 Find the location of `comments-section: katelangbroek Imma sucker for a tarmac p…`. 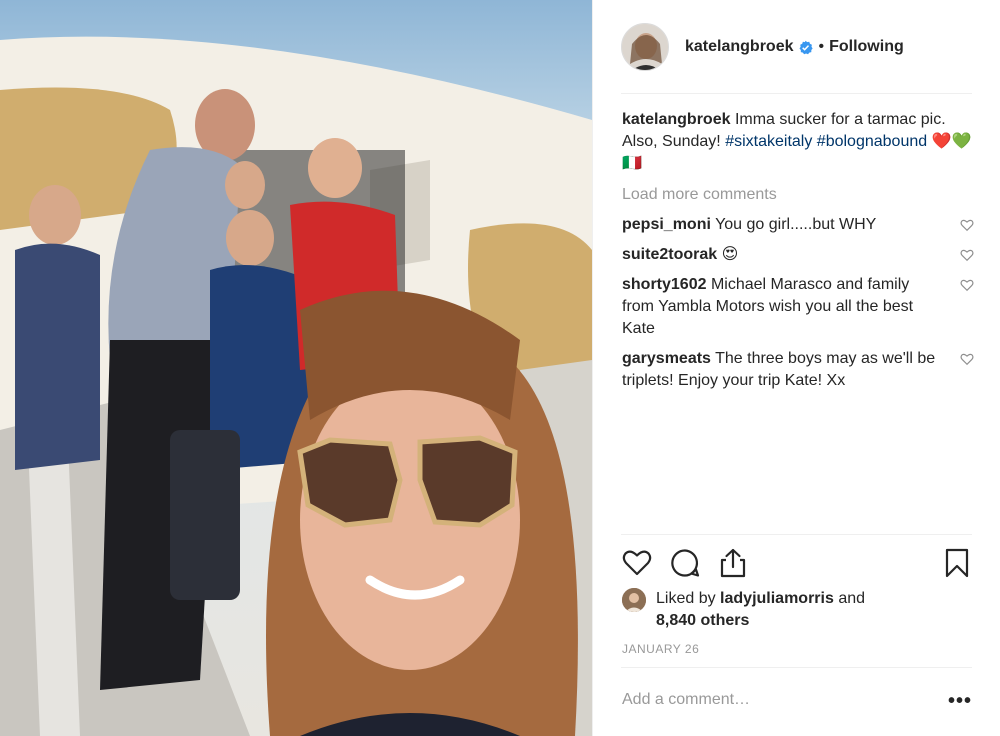

comments-section: katelangbroek Imma sucker for a tarmac p… is located at coordinates (798, 250).